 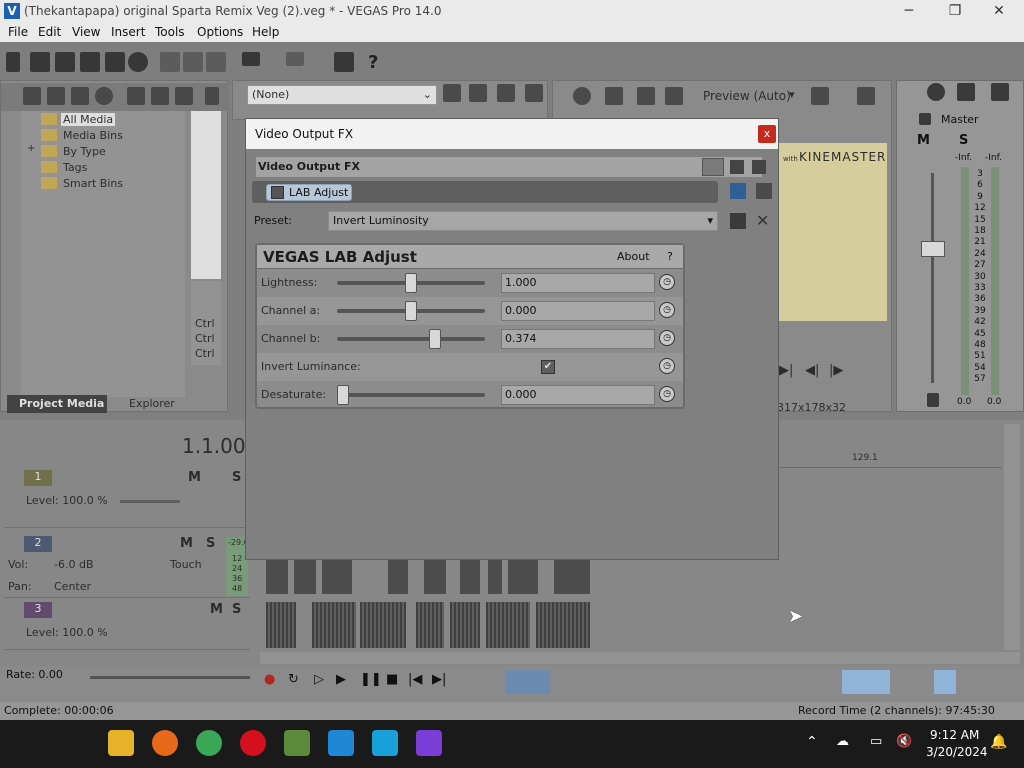 I want to click on open-icon, so click(x=40, y=62).